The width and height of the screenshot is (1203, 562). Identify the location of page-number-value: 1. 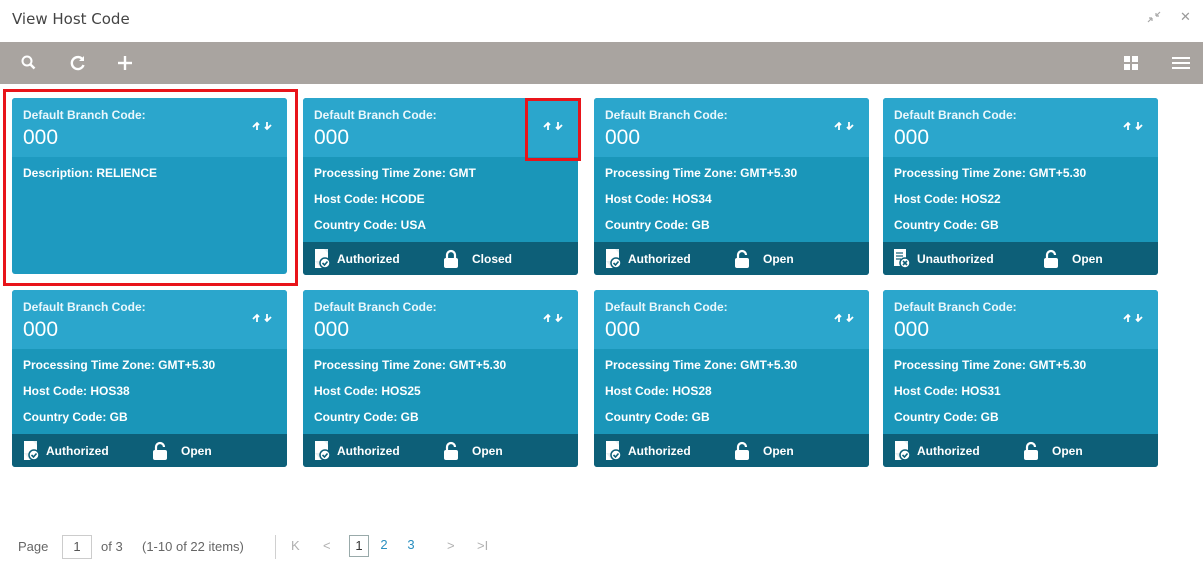
(77, 546).